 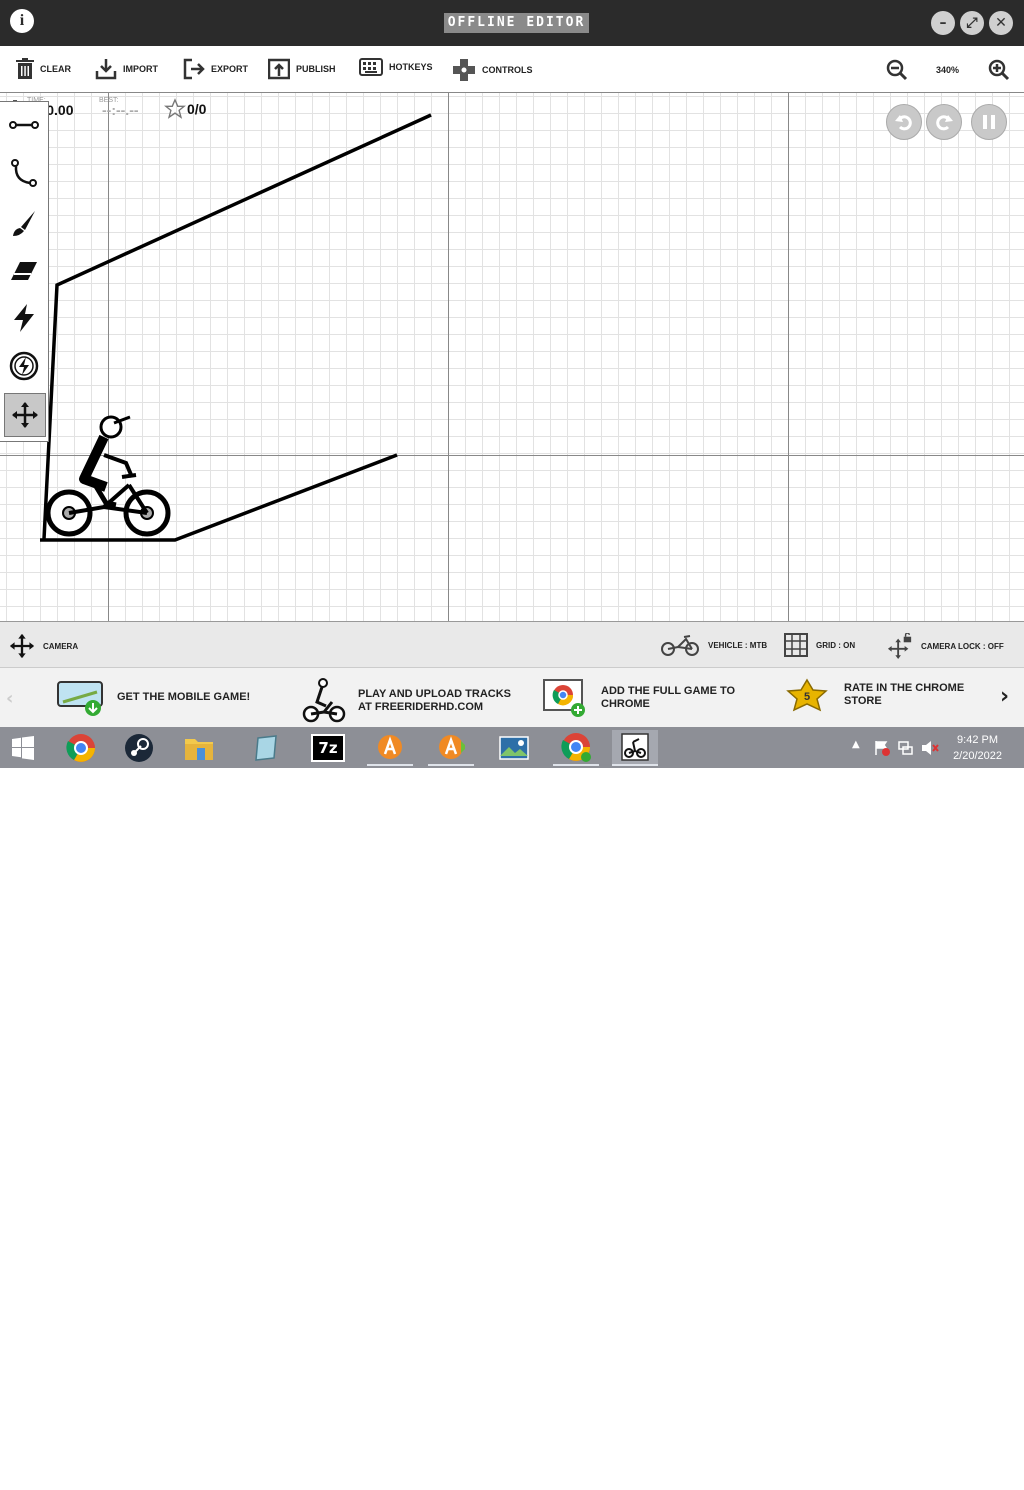 What do you see at coordinates (882, 748) in the screenshot?
I see `flag-alert-icon` at bounding box center [882, 748].